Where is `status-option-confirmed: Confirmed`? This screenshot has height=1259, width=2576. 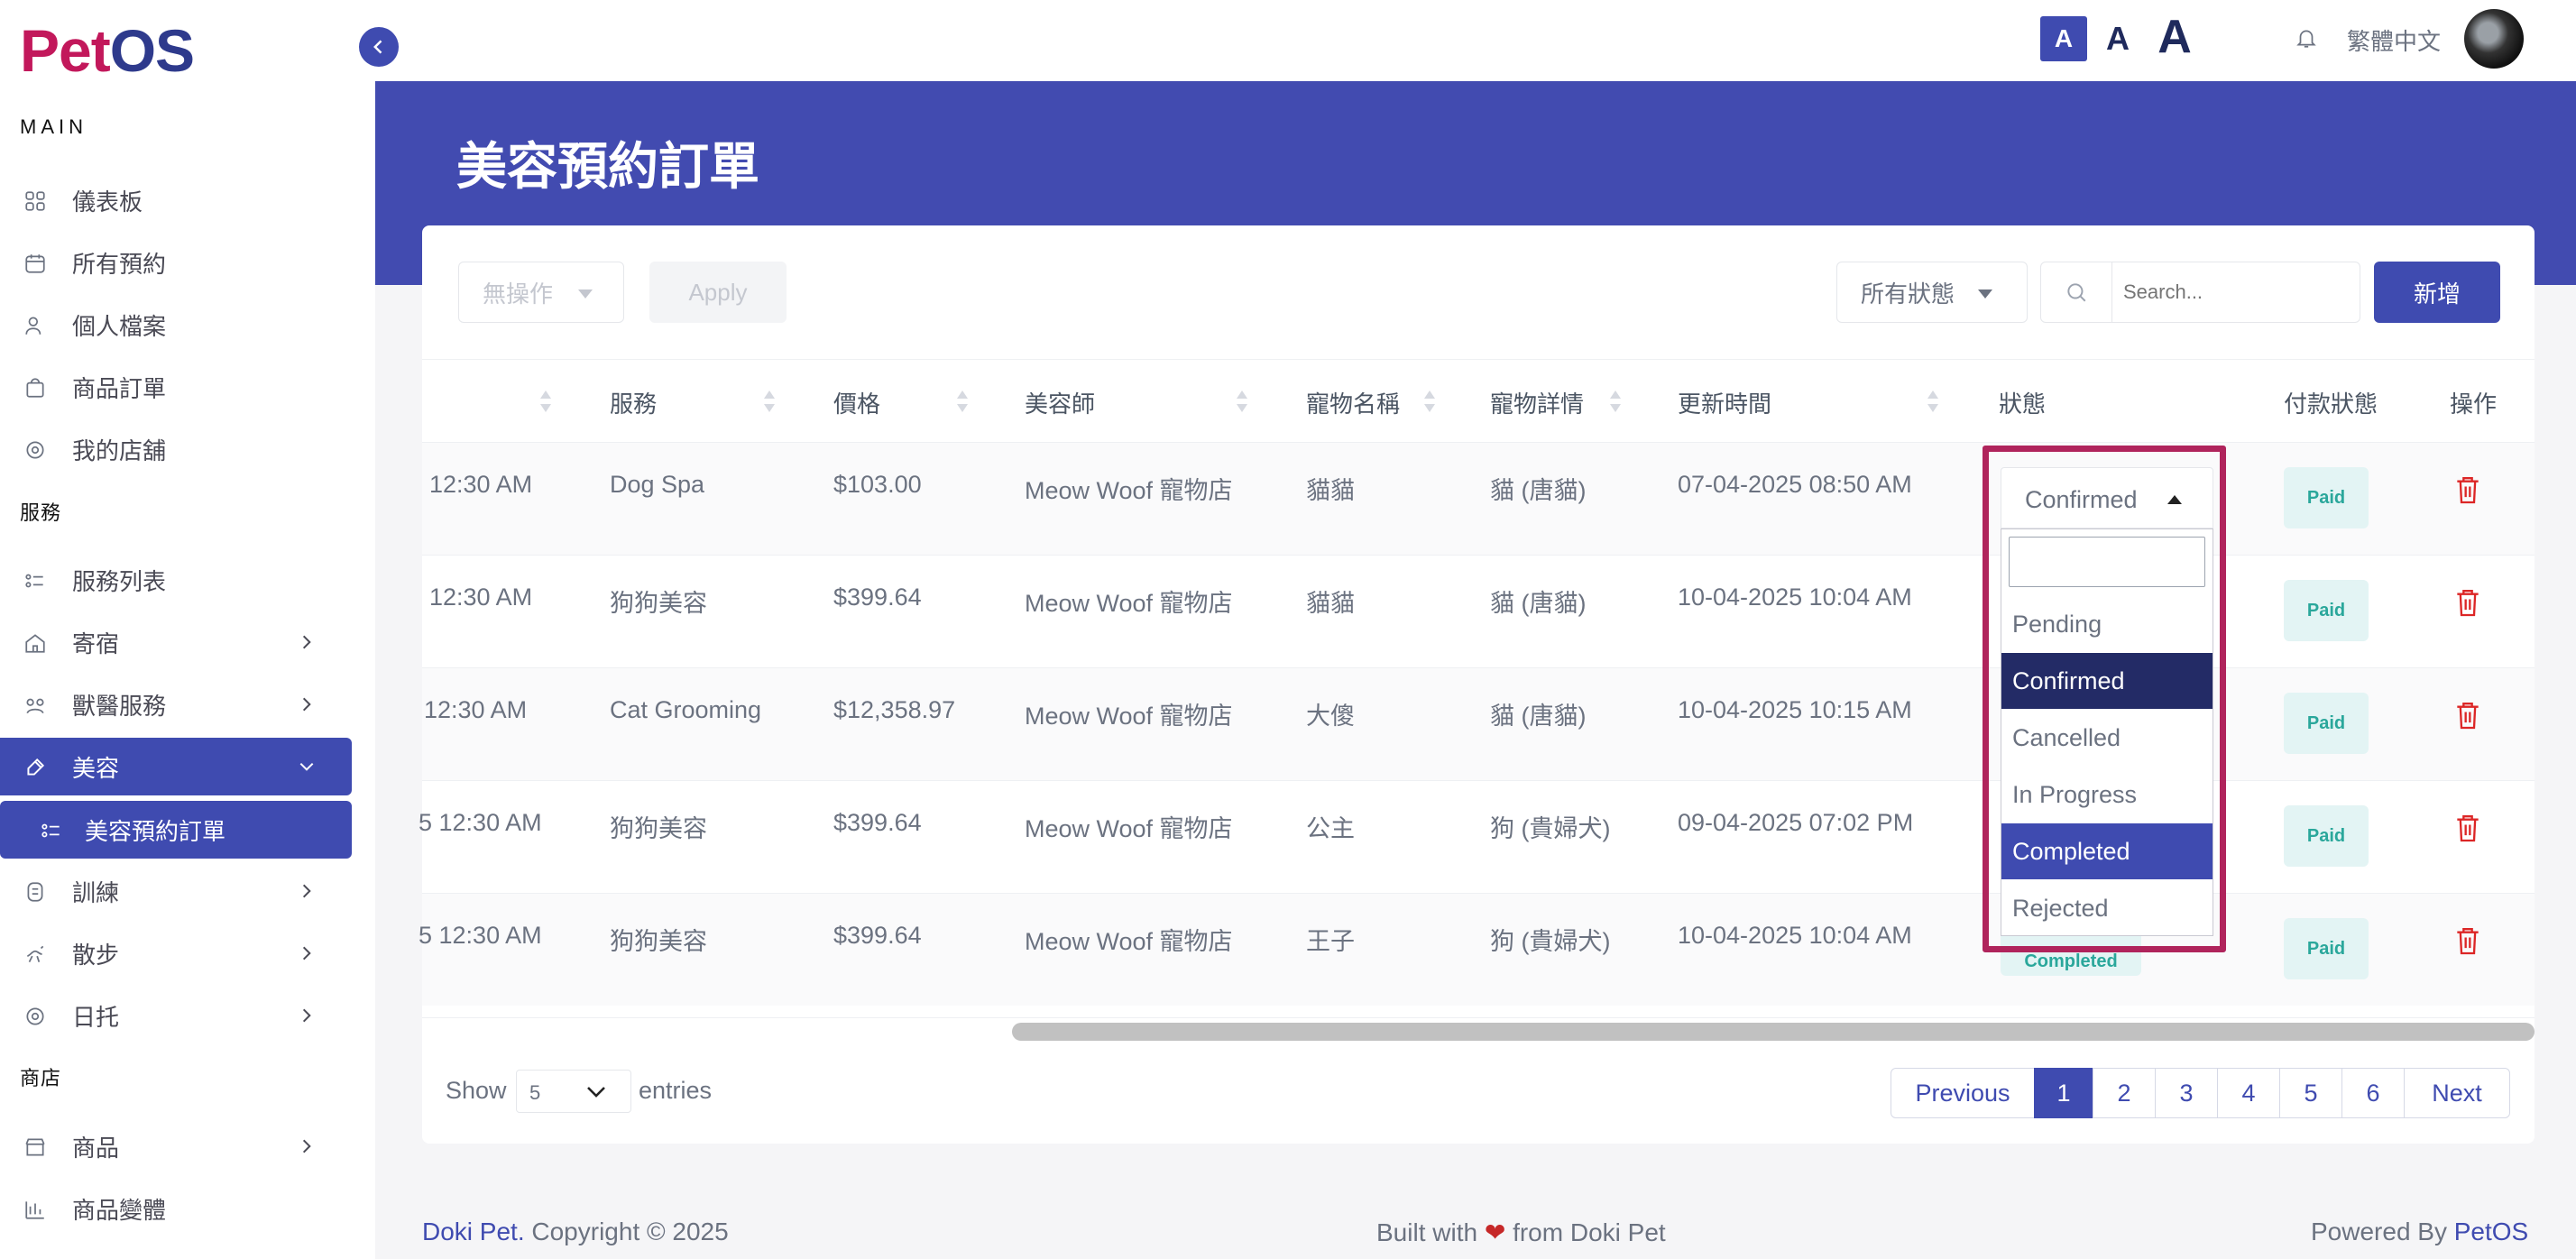
status-option-confirmed: Confirmed is located at coordinates (2107, 681).